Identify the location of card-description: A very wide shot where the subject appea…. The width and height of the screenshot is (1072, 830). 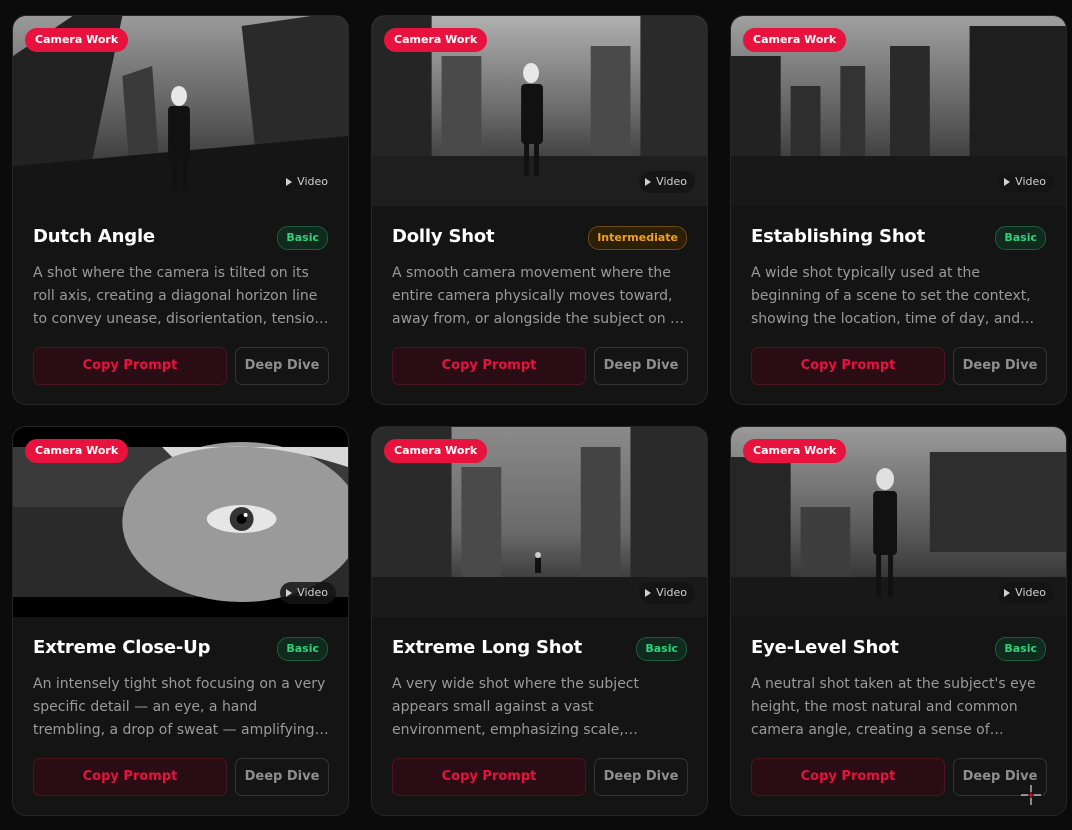
(515, 707).